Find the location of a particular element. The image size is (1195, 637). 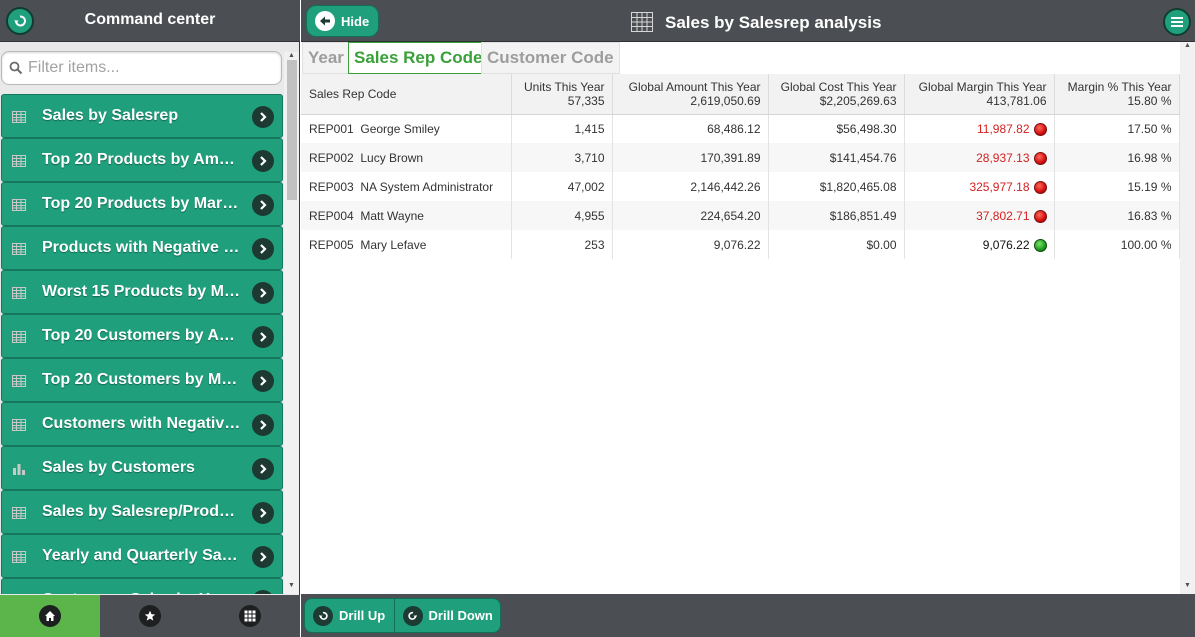

drill-up-button: Drill Up is located at coordinates (349, 615).